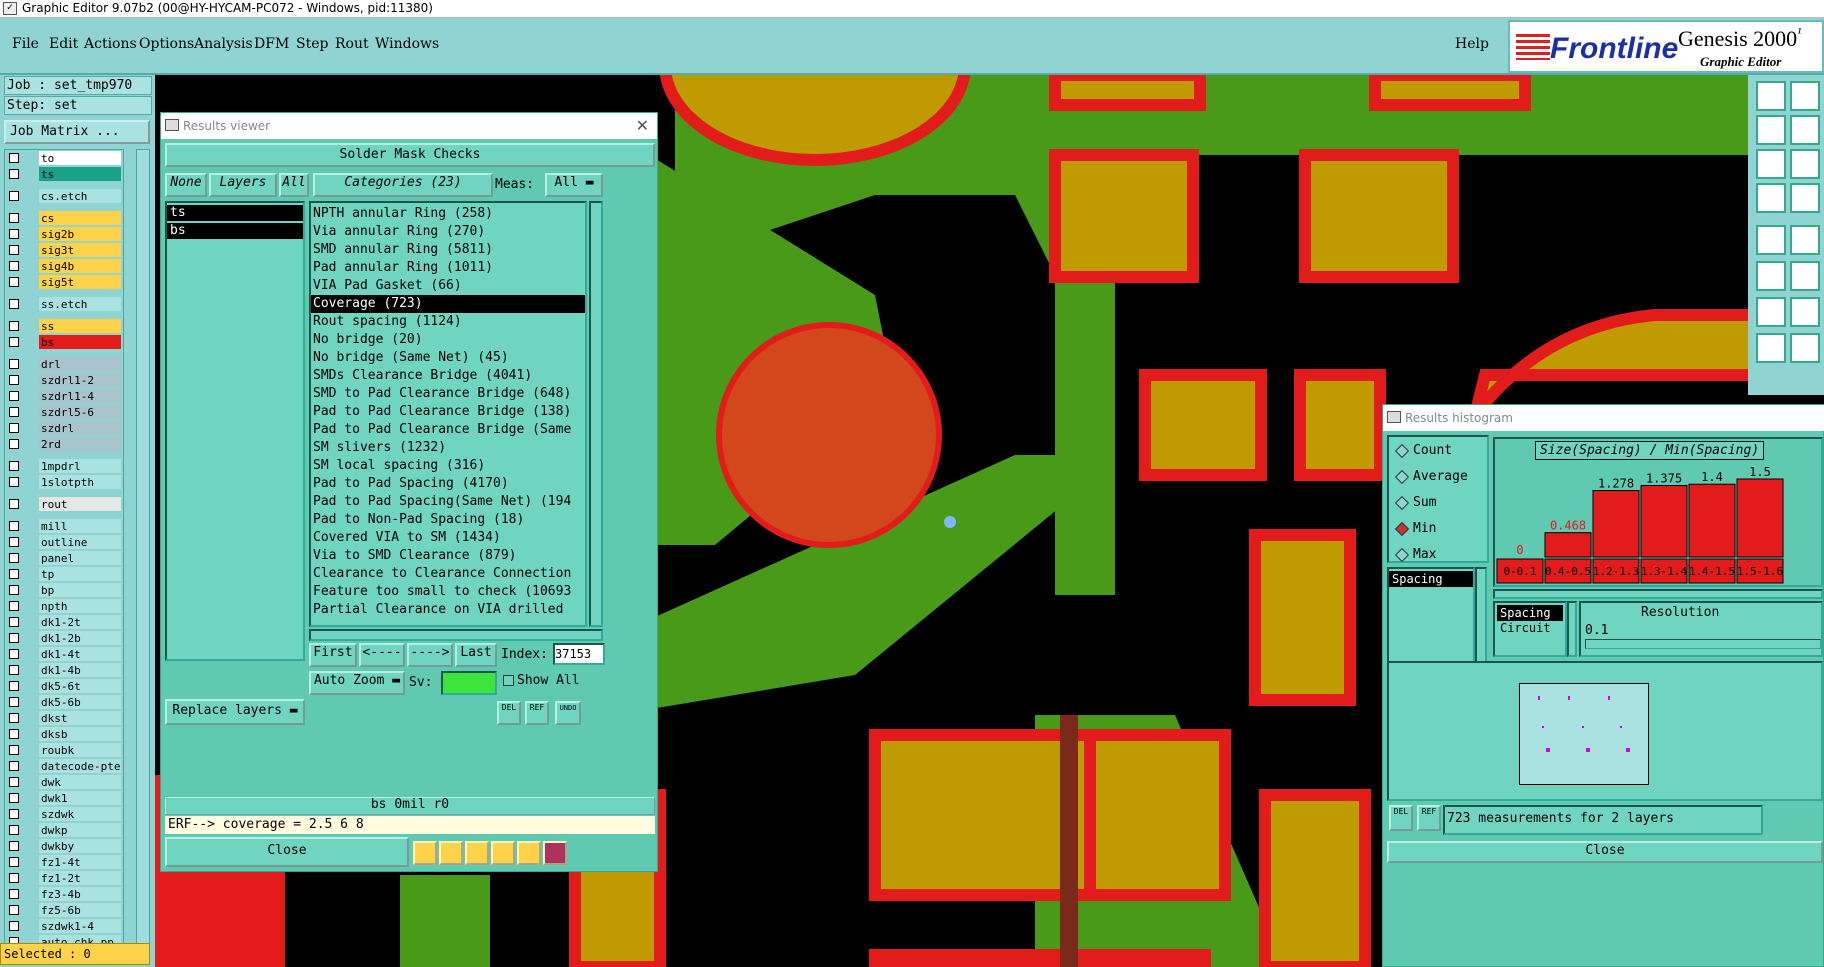 The image size is (1824, 967). Describe the element at coordinates (537, 713) in the screenshot. I see `ref-button: REF` at that location.